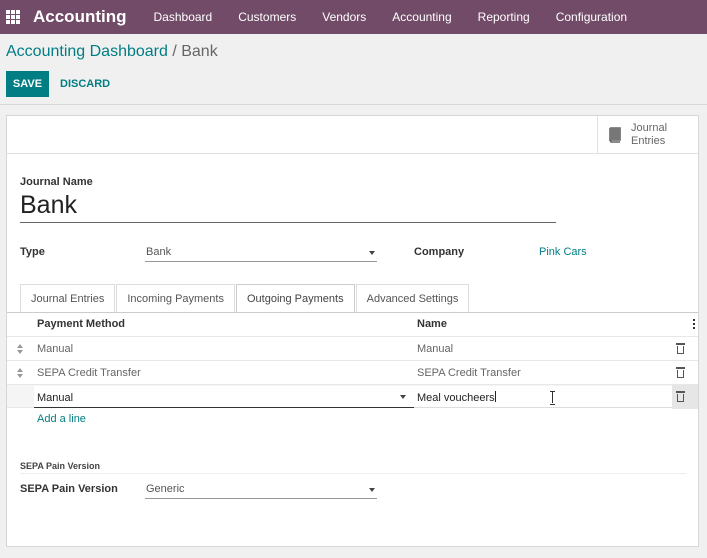  I want to click on tab-advanced-settings: Advanced Settings, so click(412, 298).